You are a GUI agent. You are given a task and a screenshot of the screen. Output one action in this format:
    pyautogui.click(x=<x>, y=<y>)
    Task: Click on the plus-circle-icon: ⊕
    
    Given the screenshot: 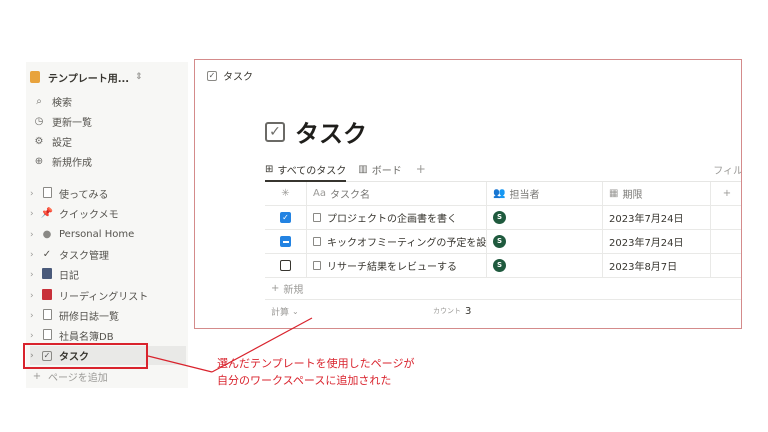 What is the action you would take?
    pyautogui.click(x=39, y=161)
    